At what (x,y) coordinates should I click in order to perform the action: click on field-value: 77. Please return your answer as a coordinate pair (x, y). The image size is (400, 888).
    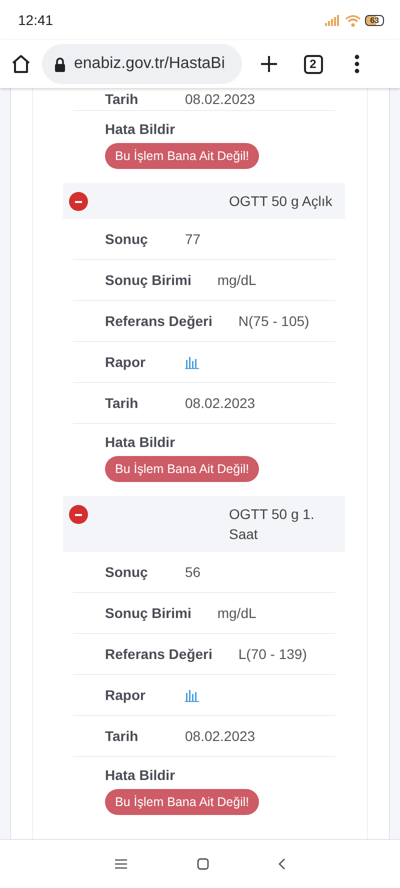
    Looking at the image, I should click on (193, 239).